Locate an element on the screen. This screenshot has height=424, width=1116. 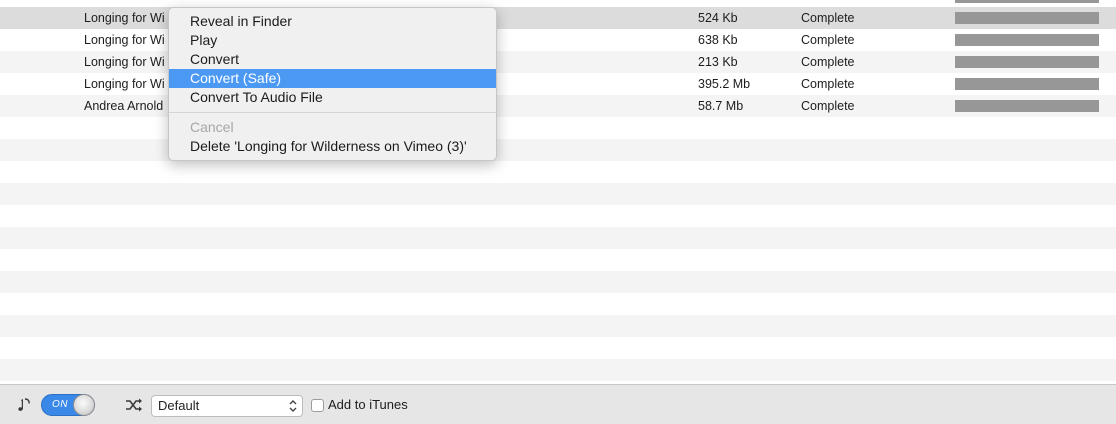
preset-select: Default is located at coordinates (227, 406).